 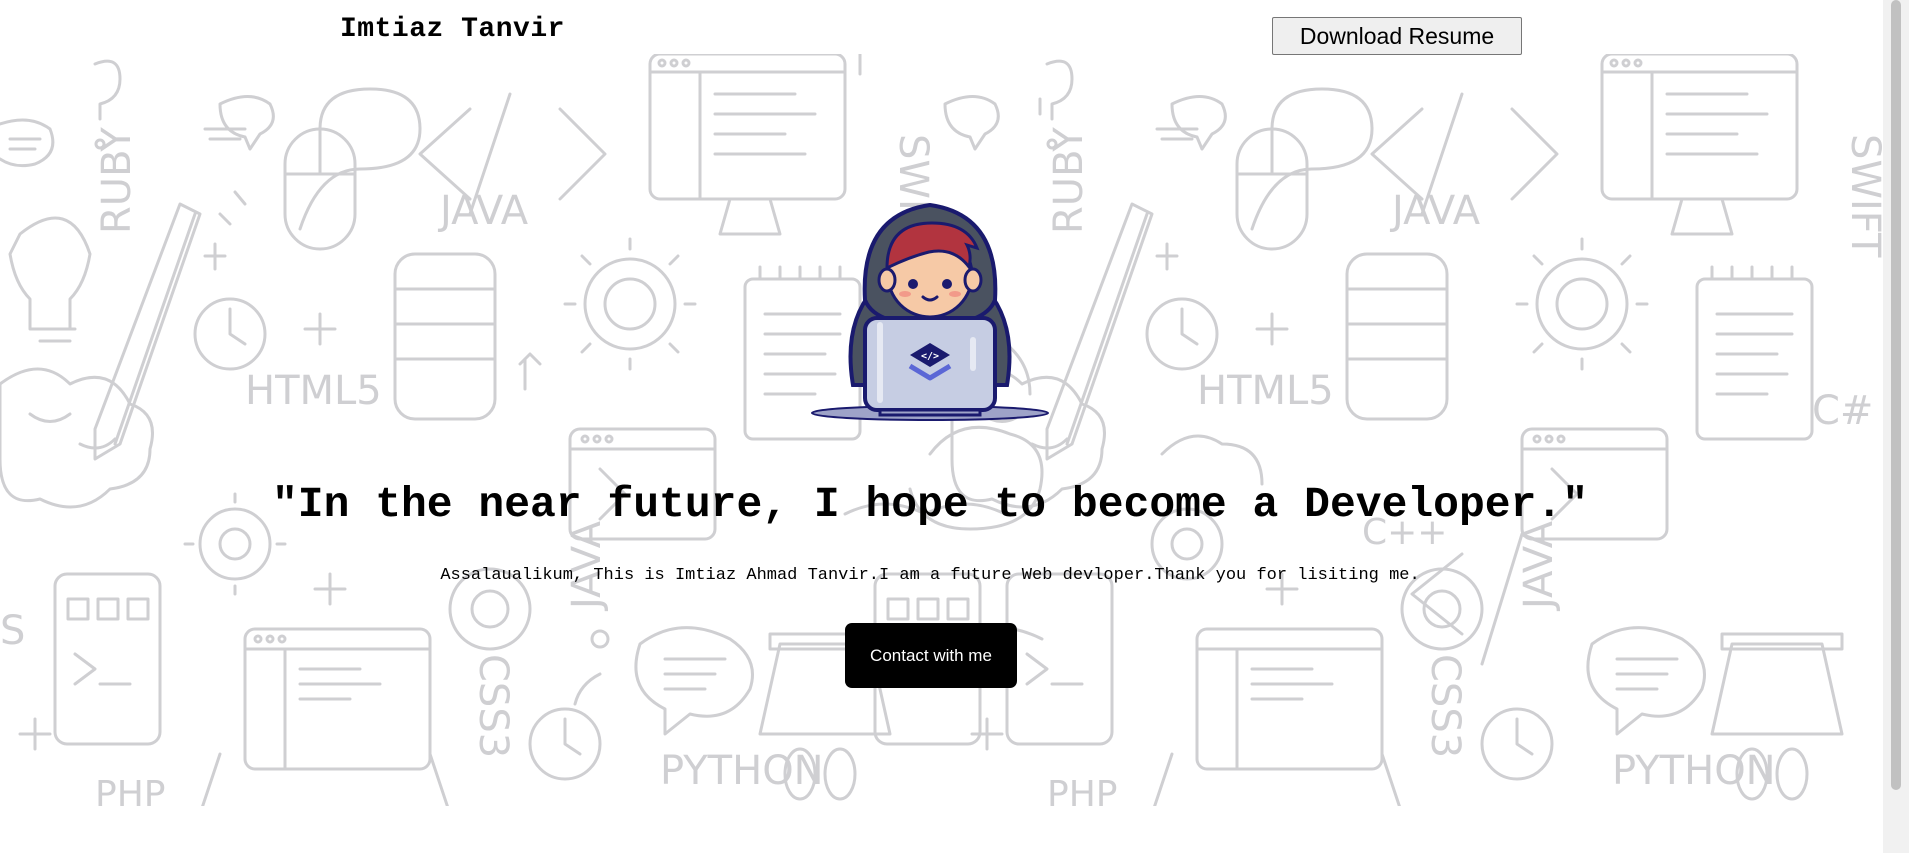 I want to click on scrollbar-thumb, so click(x=1896, y=395).